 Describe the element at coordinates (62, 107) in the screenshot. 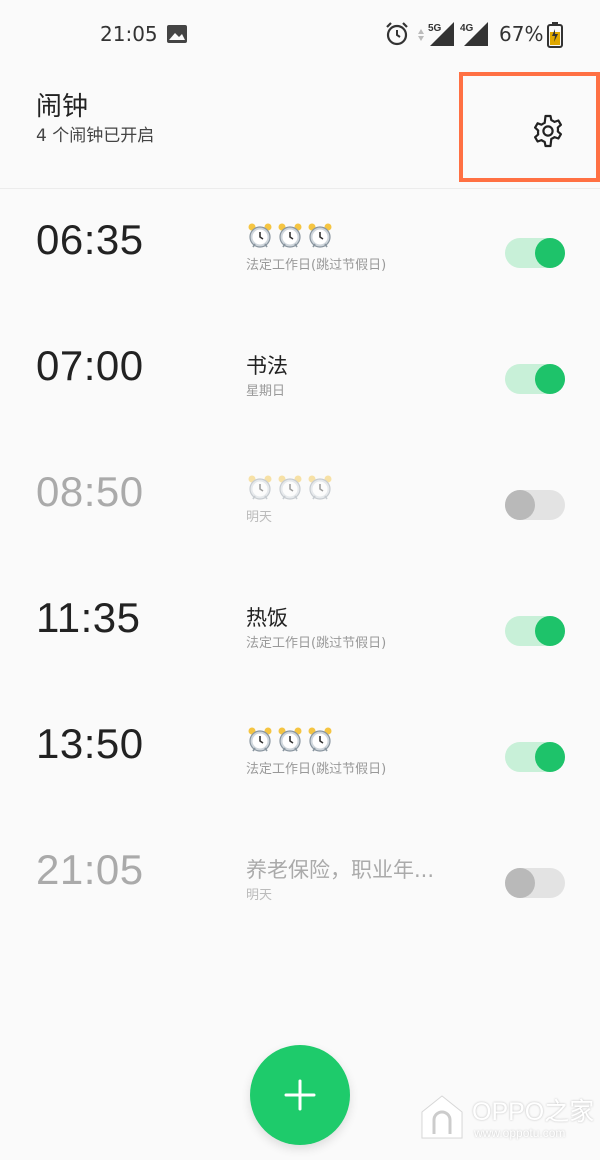

I see `page-title: 闹钟` at that location.